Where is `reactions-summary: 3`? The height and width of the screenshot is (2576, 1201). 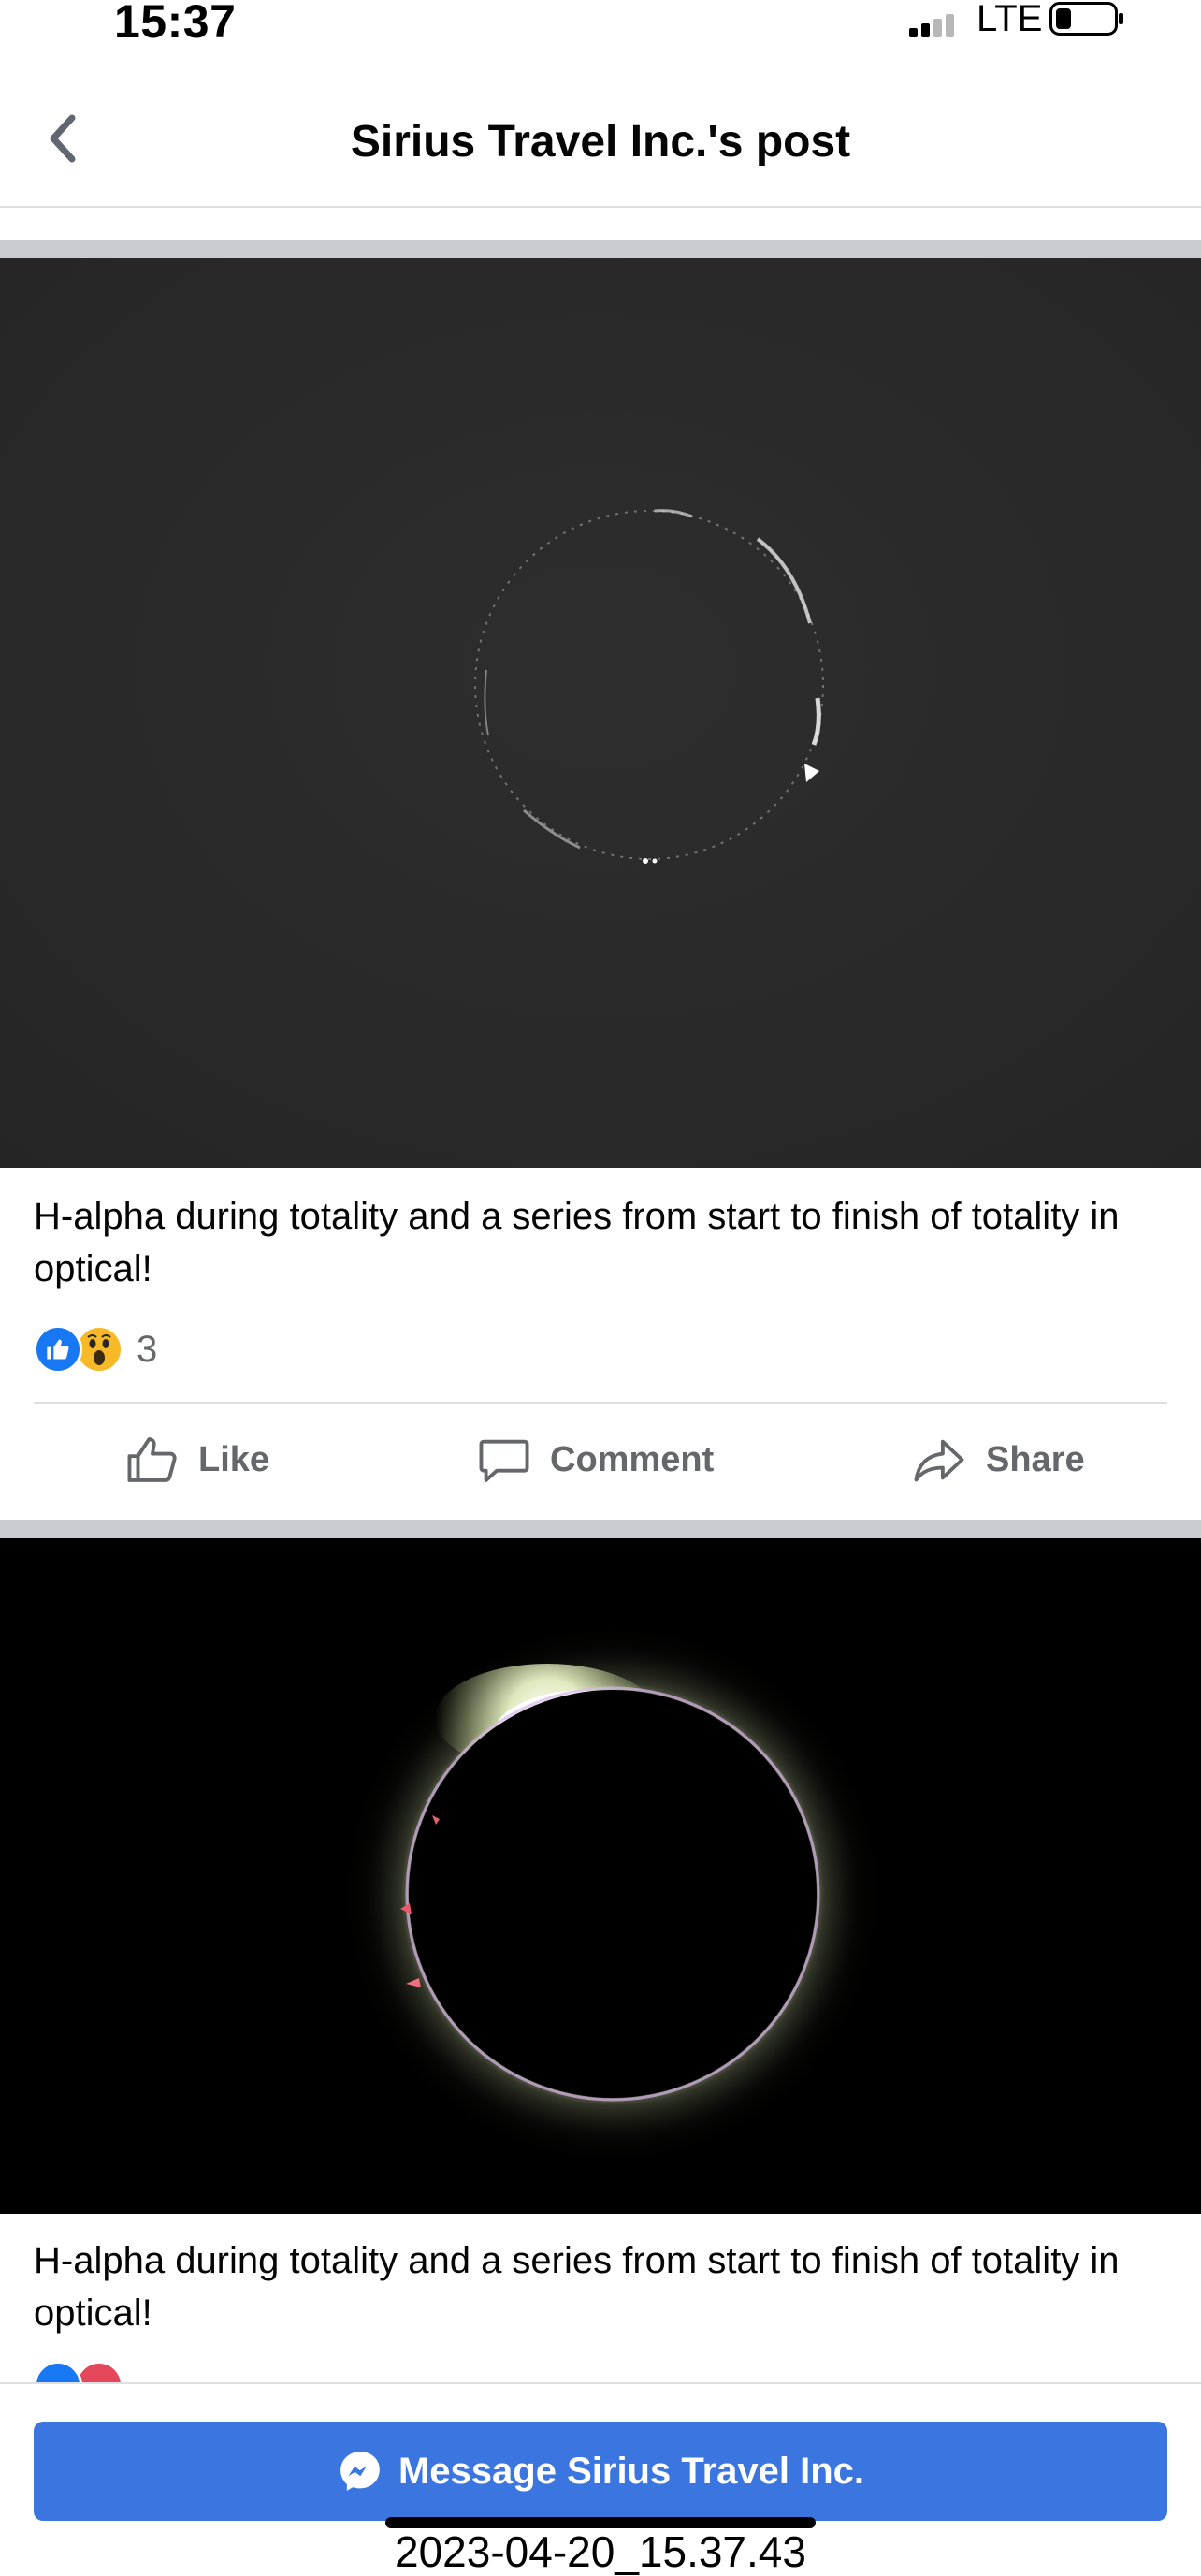 reactions-summary: 3 is located at coordinates (95, 1349).